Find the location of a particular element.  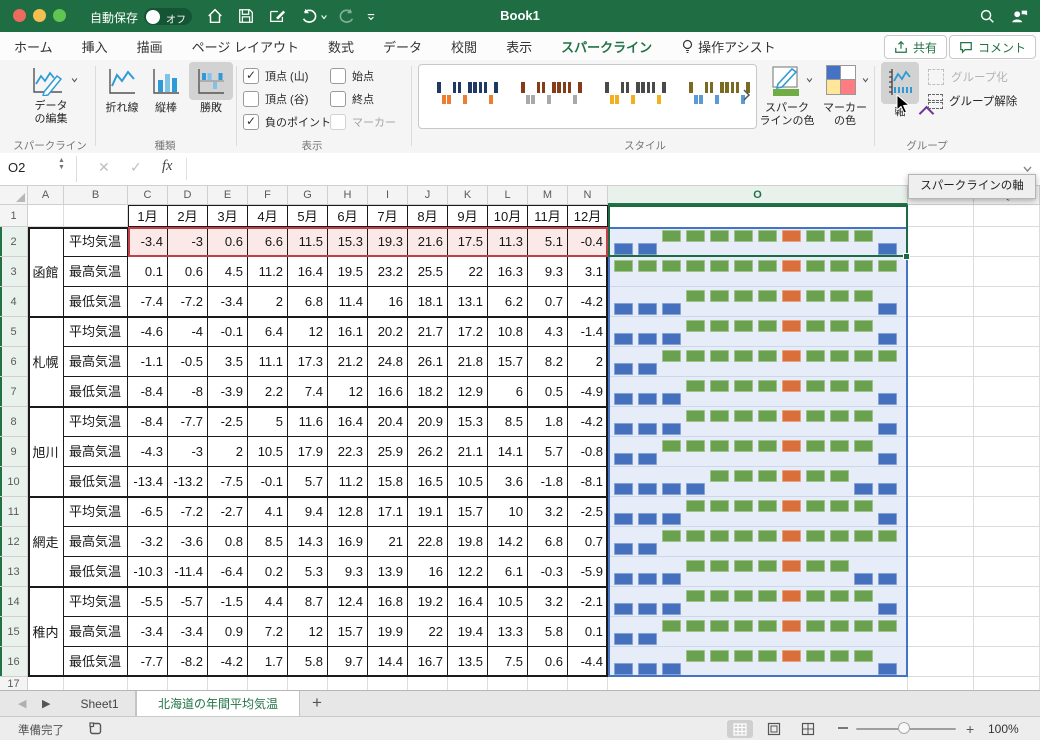

value-cell: -0.3 is located at coordinates (548, 572).